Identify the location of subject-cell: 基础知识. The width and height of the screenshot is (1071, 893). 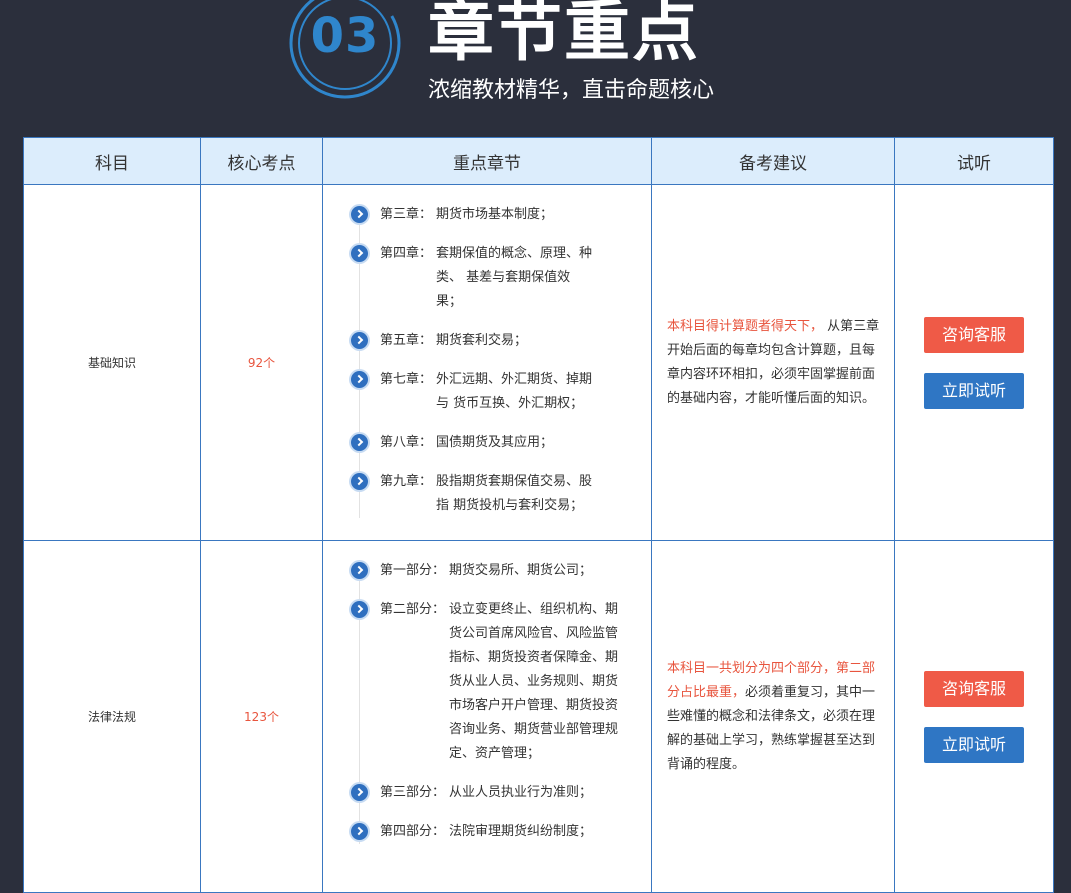
(112, 362).